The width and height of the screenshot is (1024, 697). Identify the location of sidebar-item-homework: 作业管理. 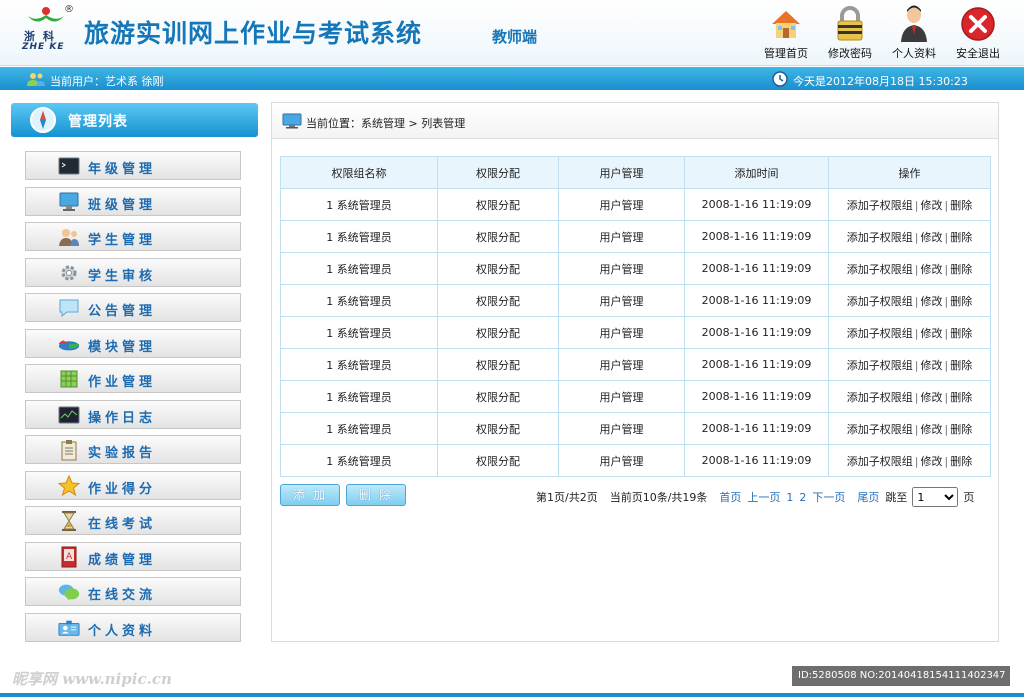
(133, 378).